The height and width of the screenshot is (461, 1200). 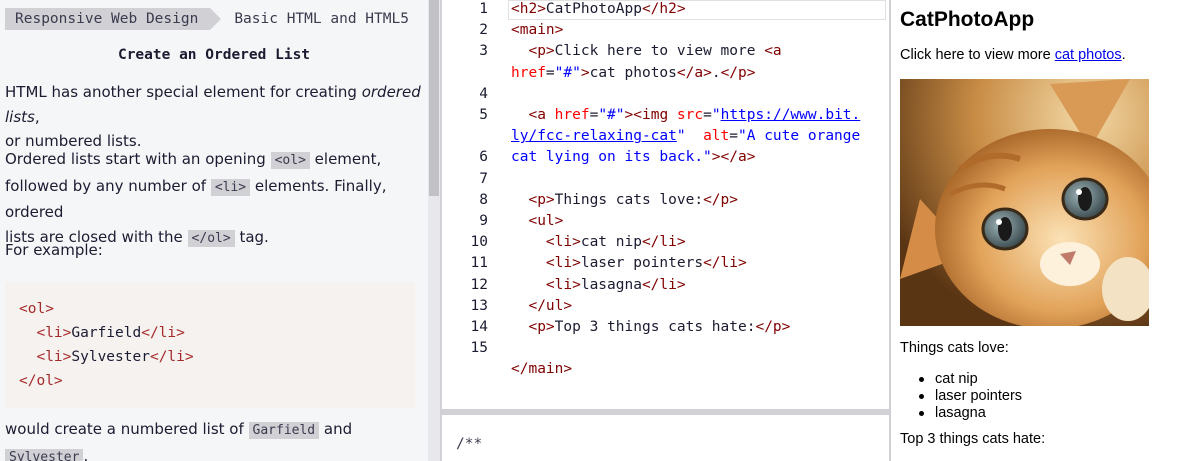 What do you see at coordinates (646, 263) in the screenshot?
I see `code-line: <li>laser pointers</li>` at bounding box center [646, 263].